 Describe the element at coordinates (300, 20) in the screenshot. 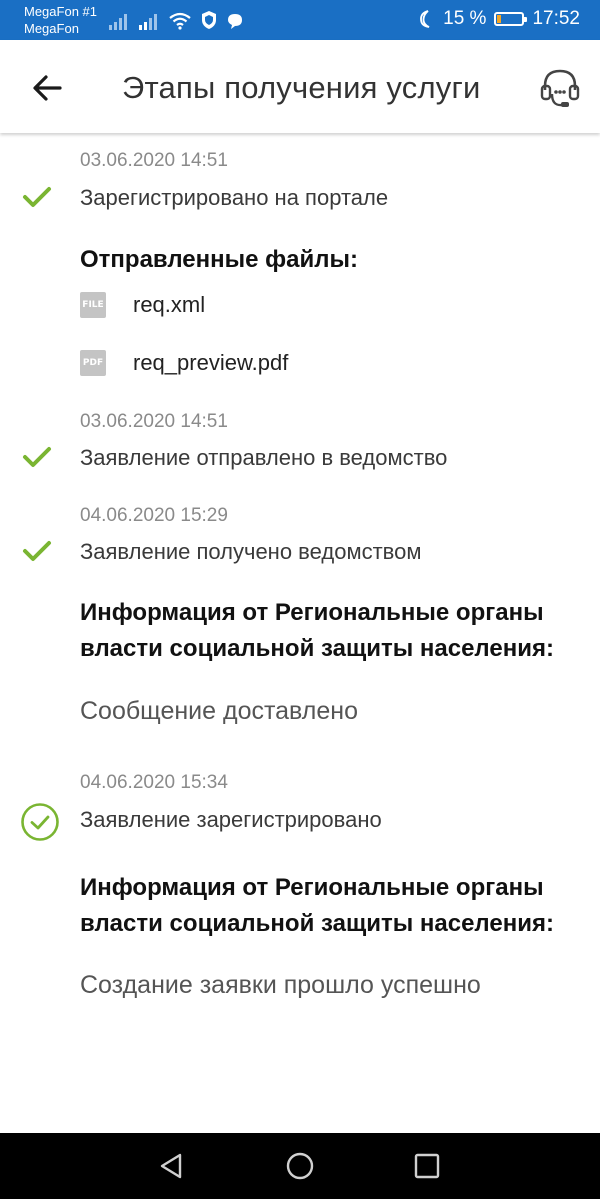

I see `status-bar: MegaFon #1 MegaFon 15 % 17:52` at that location.